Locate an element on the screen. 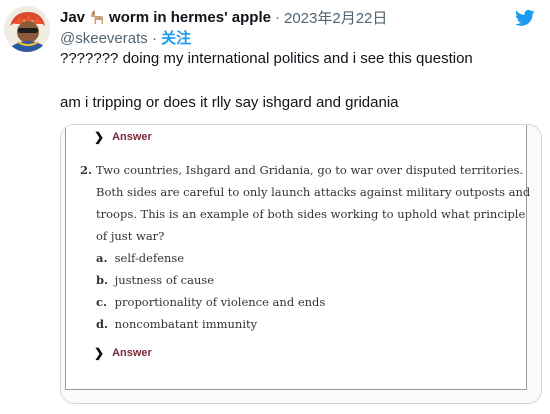  option-item: c. proportionality of violence and ends is located at coordinates (210, 302).